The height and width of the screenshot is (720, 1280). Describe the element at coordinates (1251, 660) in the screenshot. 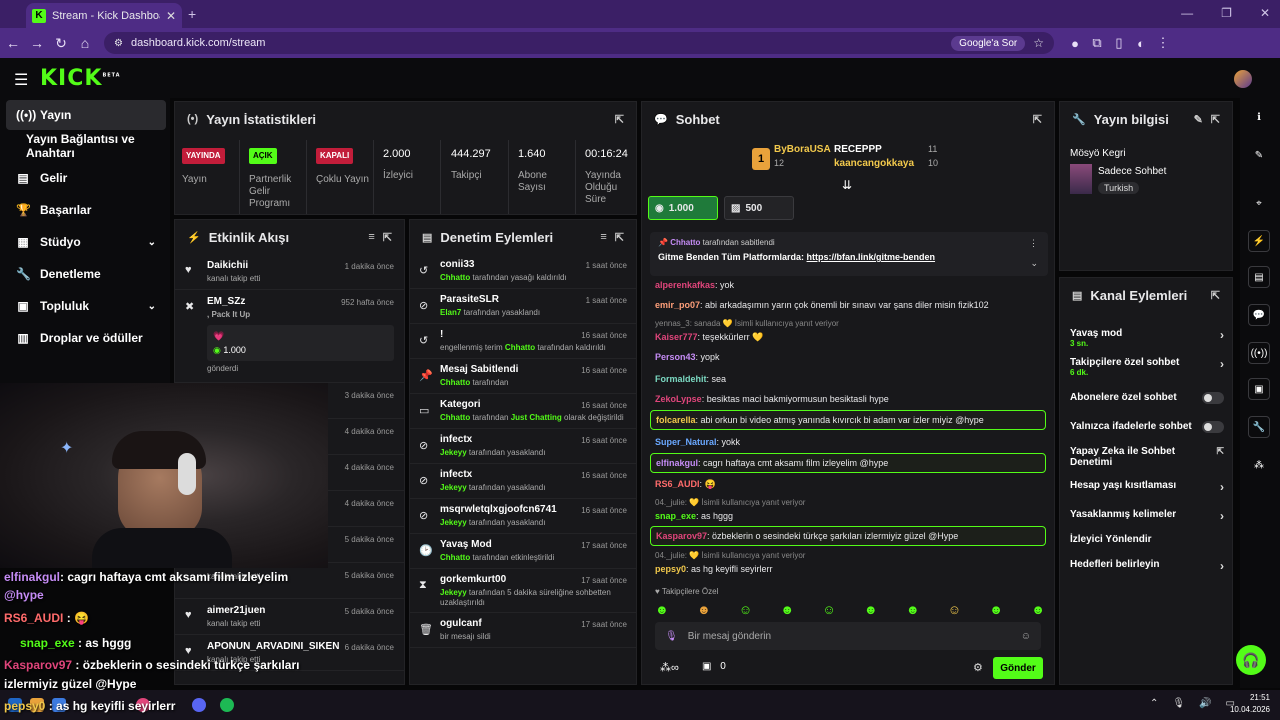

I see `support-headset-icon: 🎧` at that location.